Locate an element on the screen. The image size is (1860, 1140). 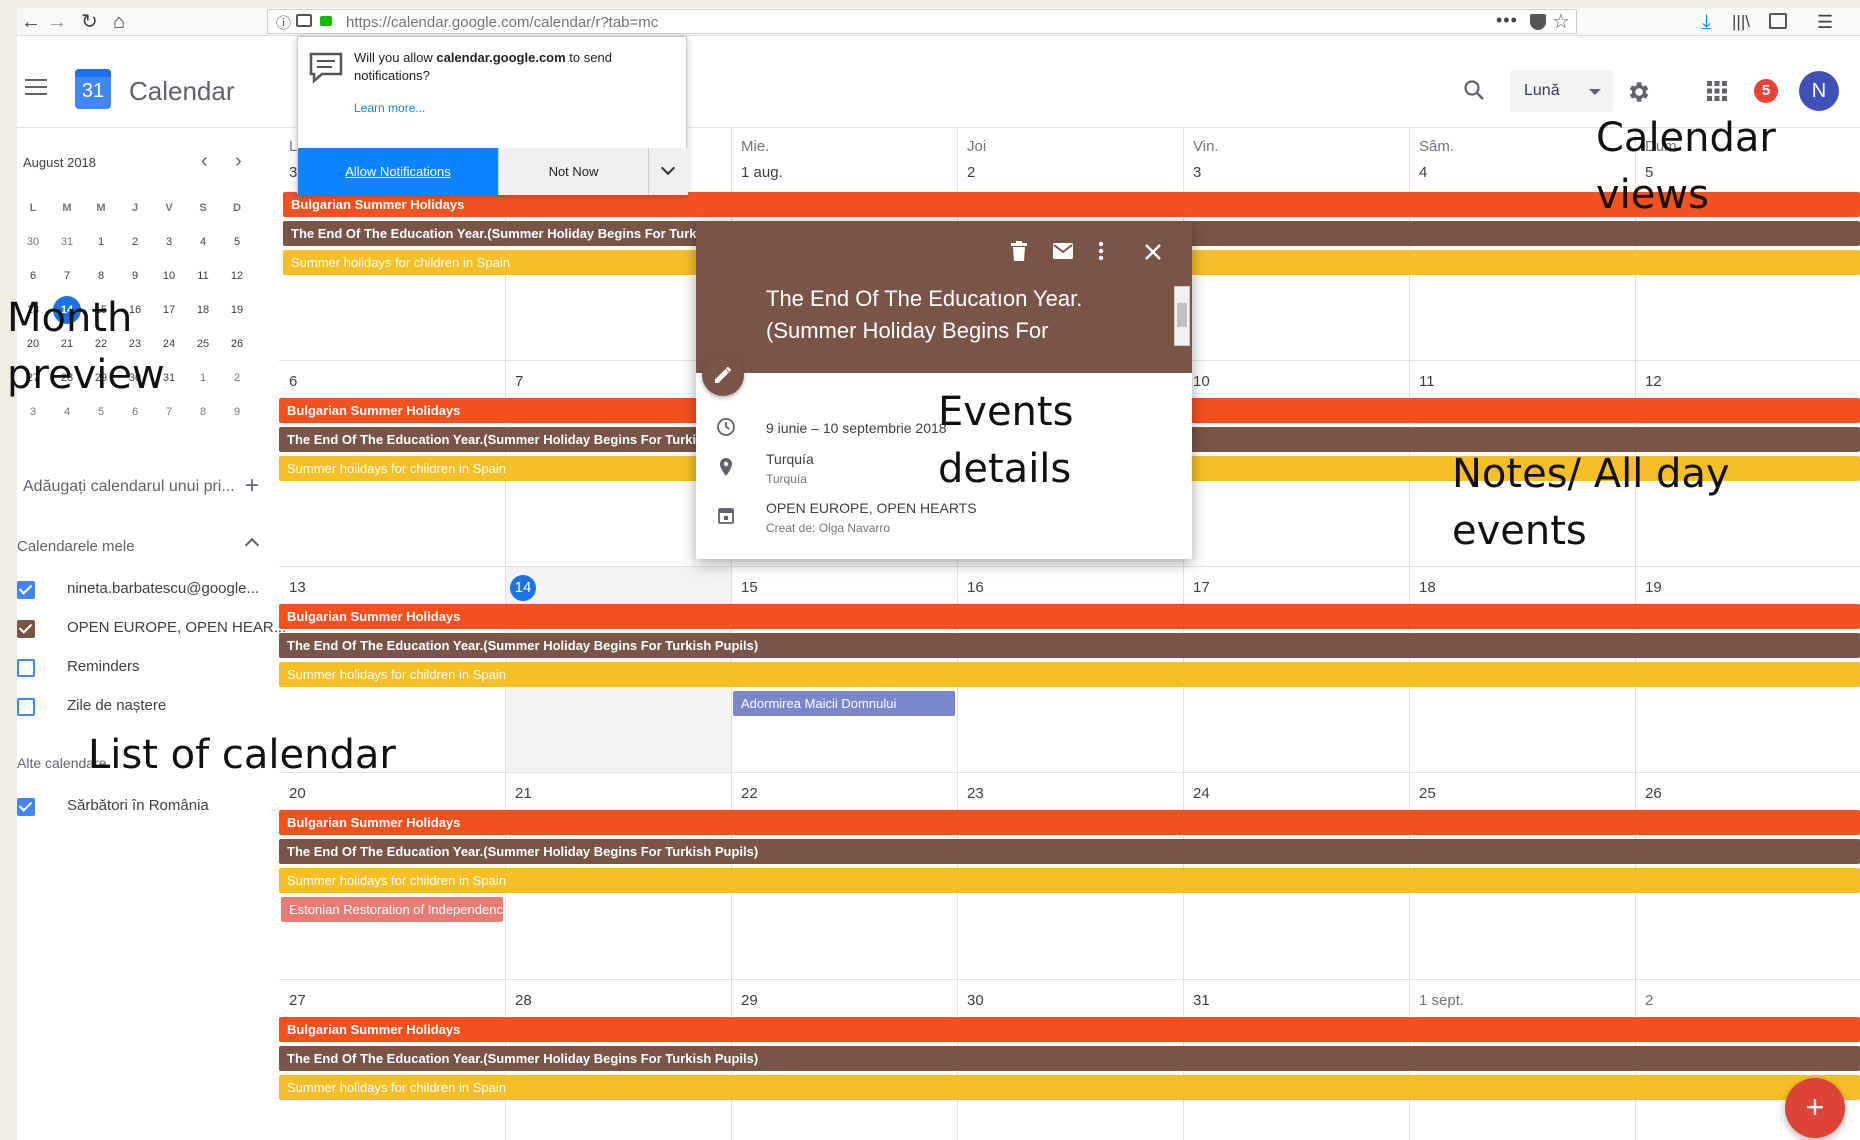
day-number: 11 is located at coordinates (1427, 381).